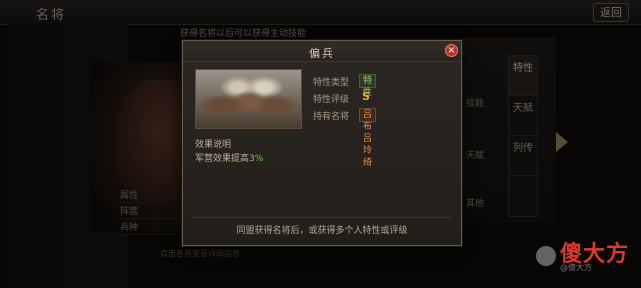  I want to click on effect-text: 军营效果提高, so click(222, 159).